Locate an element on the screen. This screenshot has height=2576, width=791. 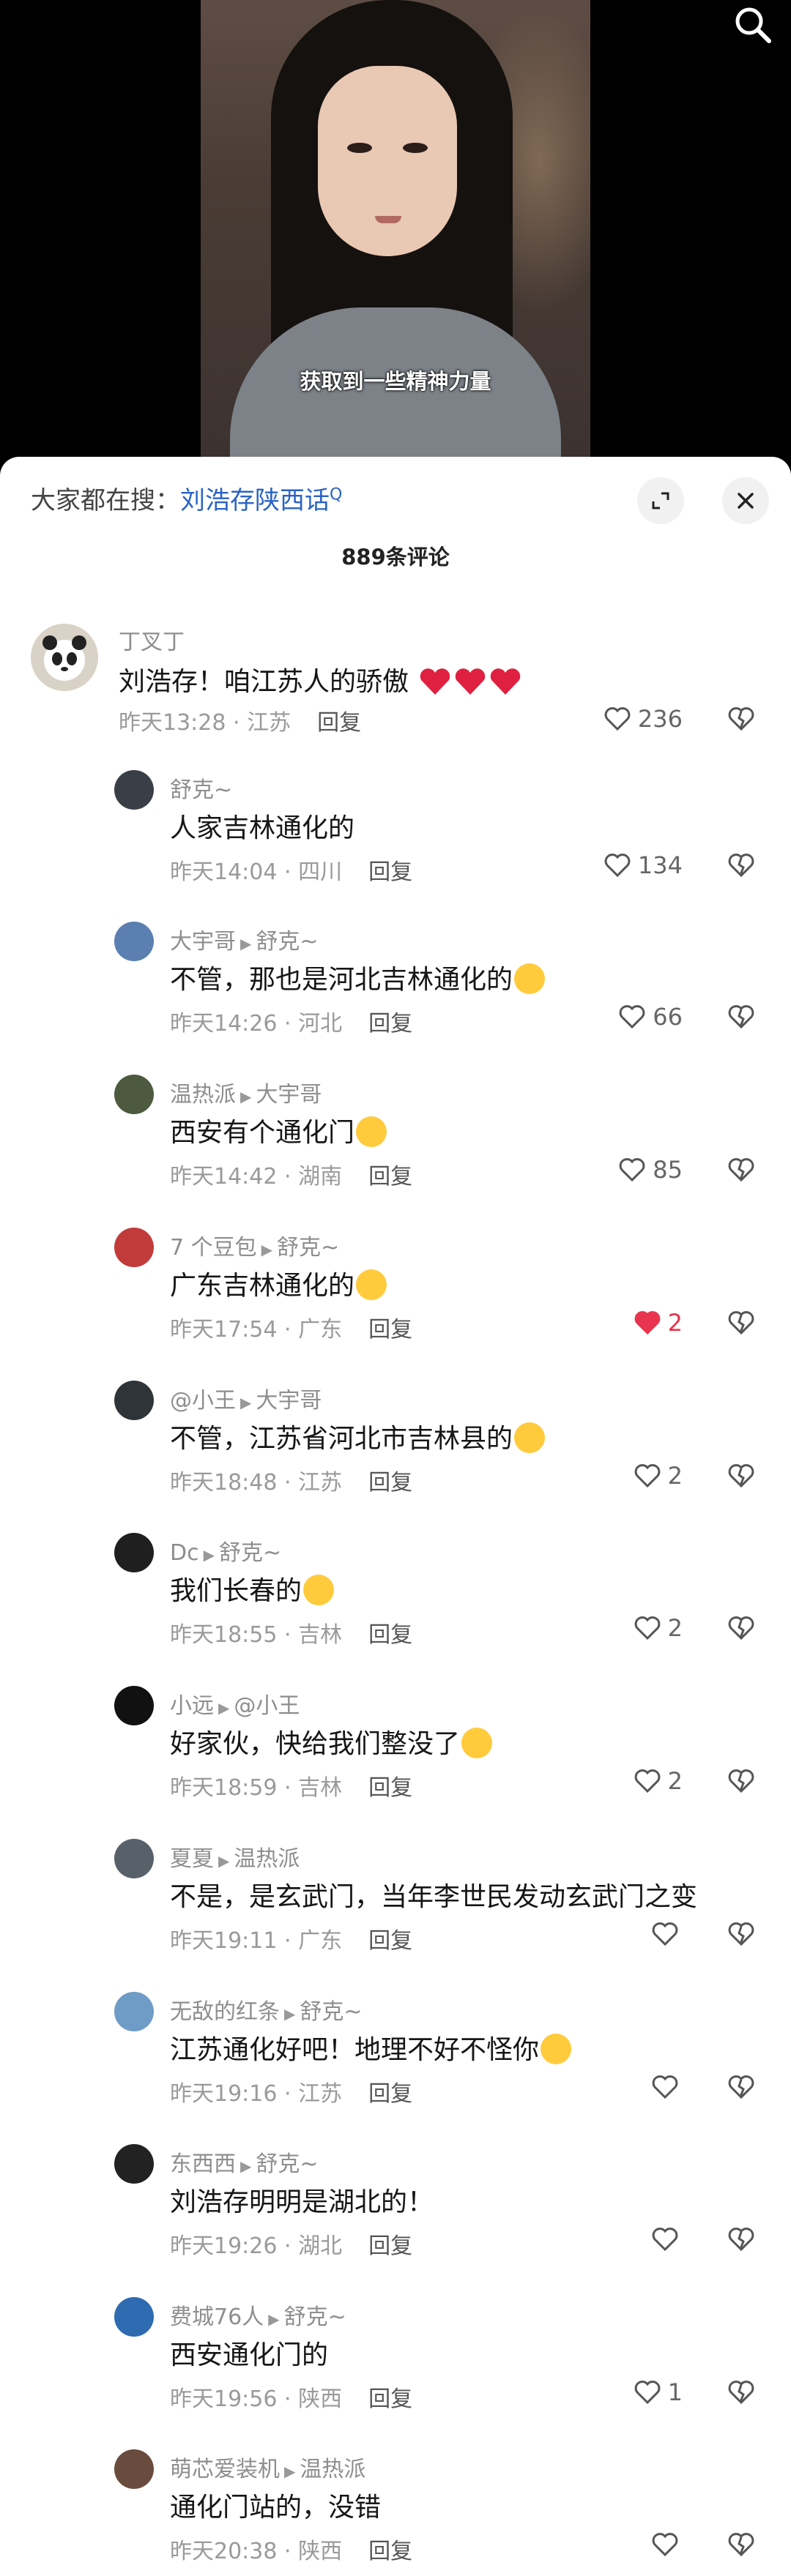
comment-author: @小王 ▶ 大宇哥 is located at coordinates (246, 1398).